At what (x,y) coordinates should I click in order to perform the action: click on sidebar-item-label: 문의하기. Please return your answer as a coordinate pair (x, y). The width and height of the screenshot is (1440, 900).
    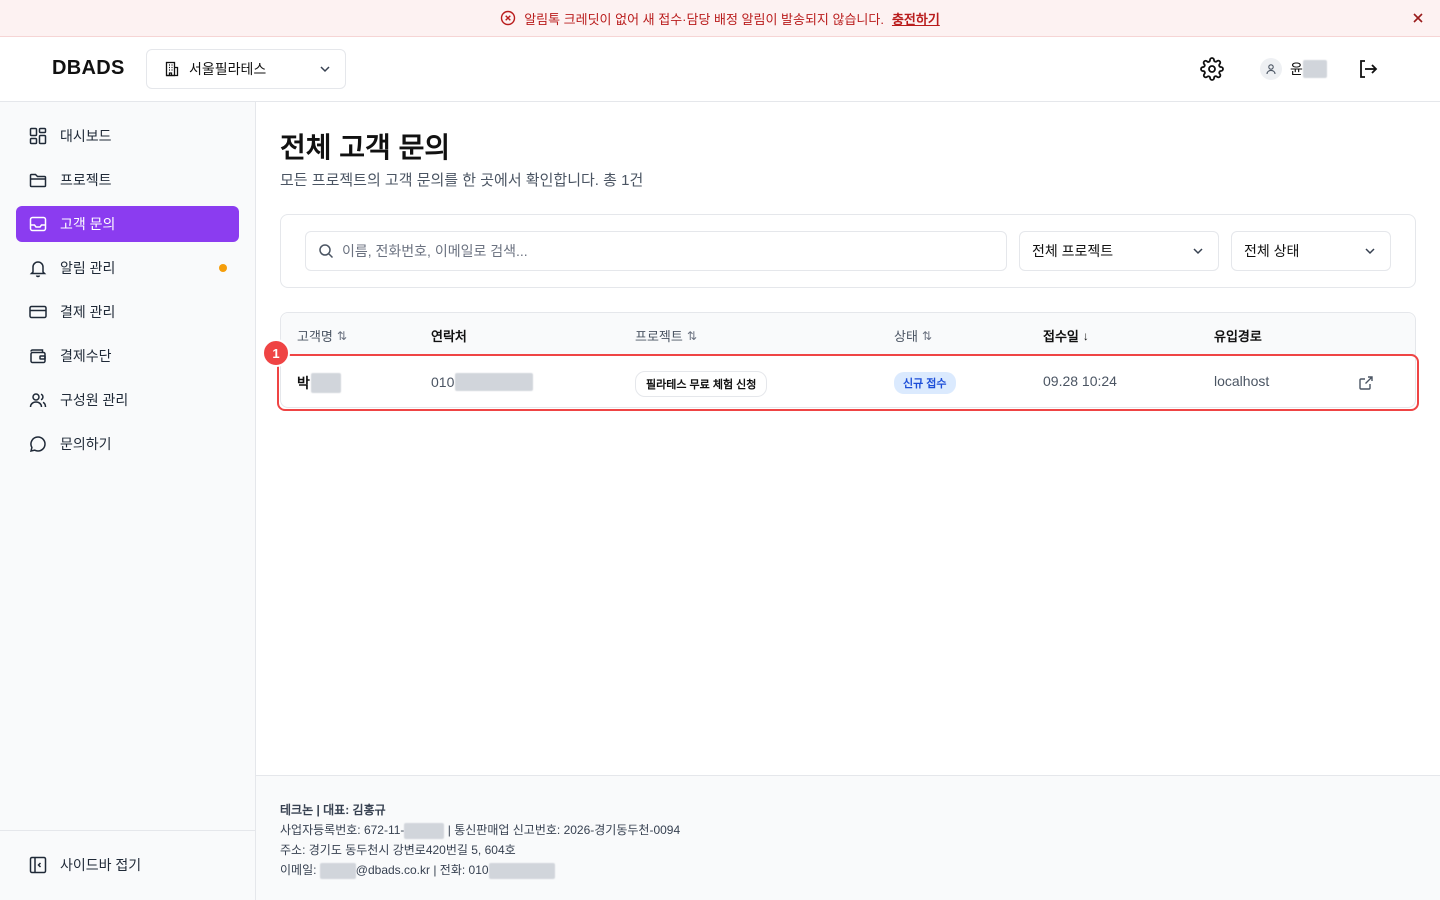
    Looking at the image, I should click on (86, 444).